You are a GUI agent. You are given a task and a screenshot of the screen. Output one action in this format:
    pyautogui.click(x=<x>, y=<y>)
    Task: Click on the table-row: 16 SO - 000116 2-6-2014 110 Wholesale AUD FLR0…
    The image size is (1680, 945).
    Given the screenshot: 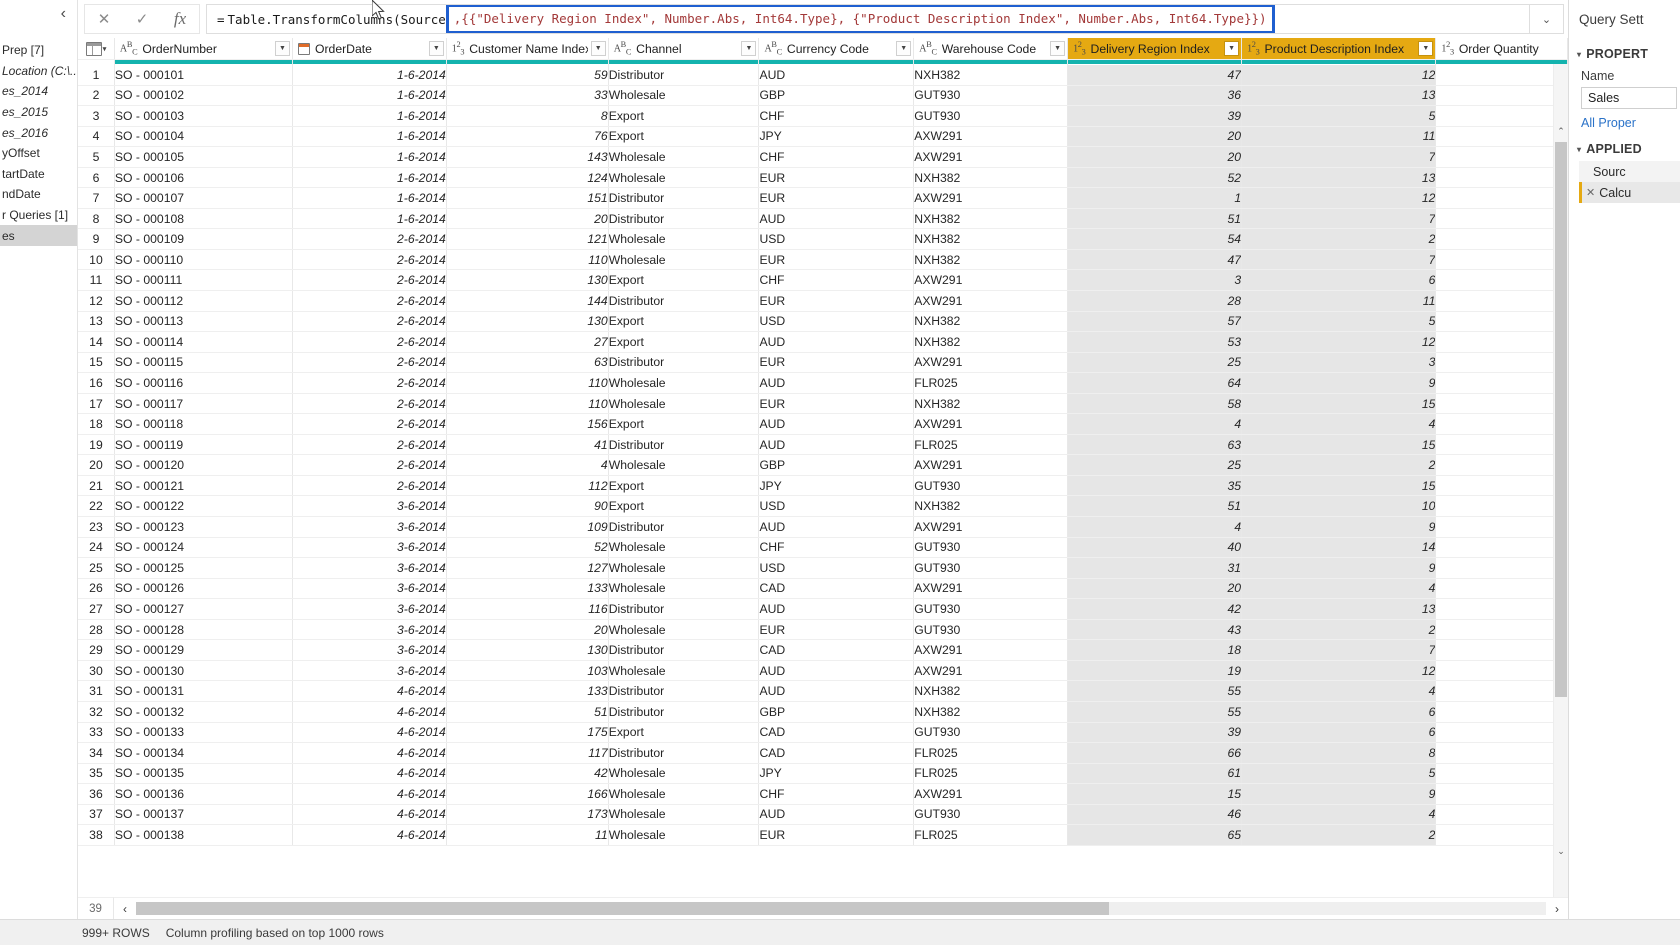 What is the action you would take?
    pyautogui.click(x=823, y=383)
    